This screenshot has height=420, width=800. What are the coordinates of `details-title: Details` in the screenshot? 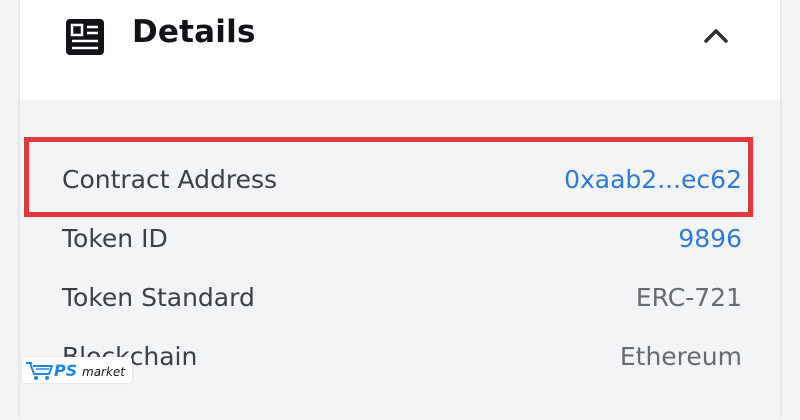 It's located at (194, 32).